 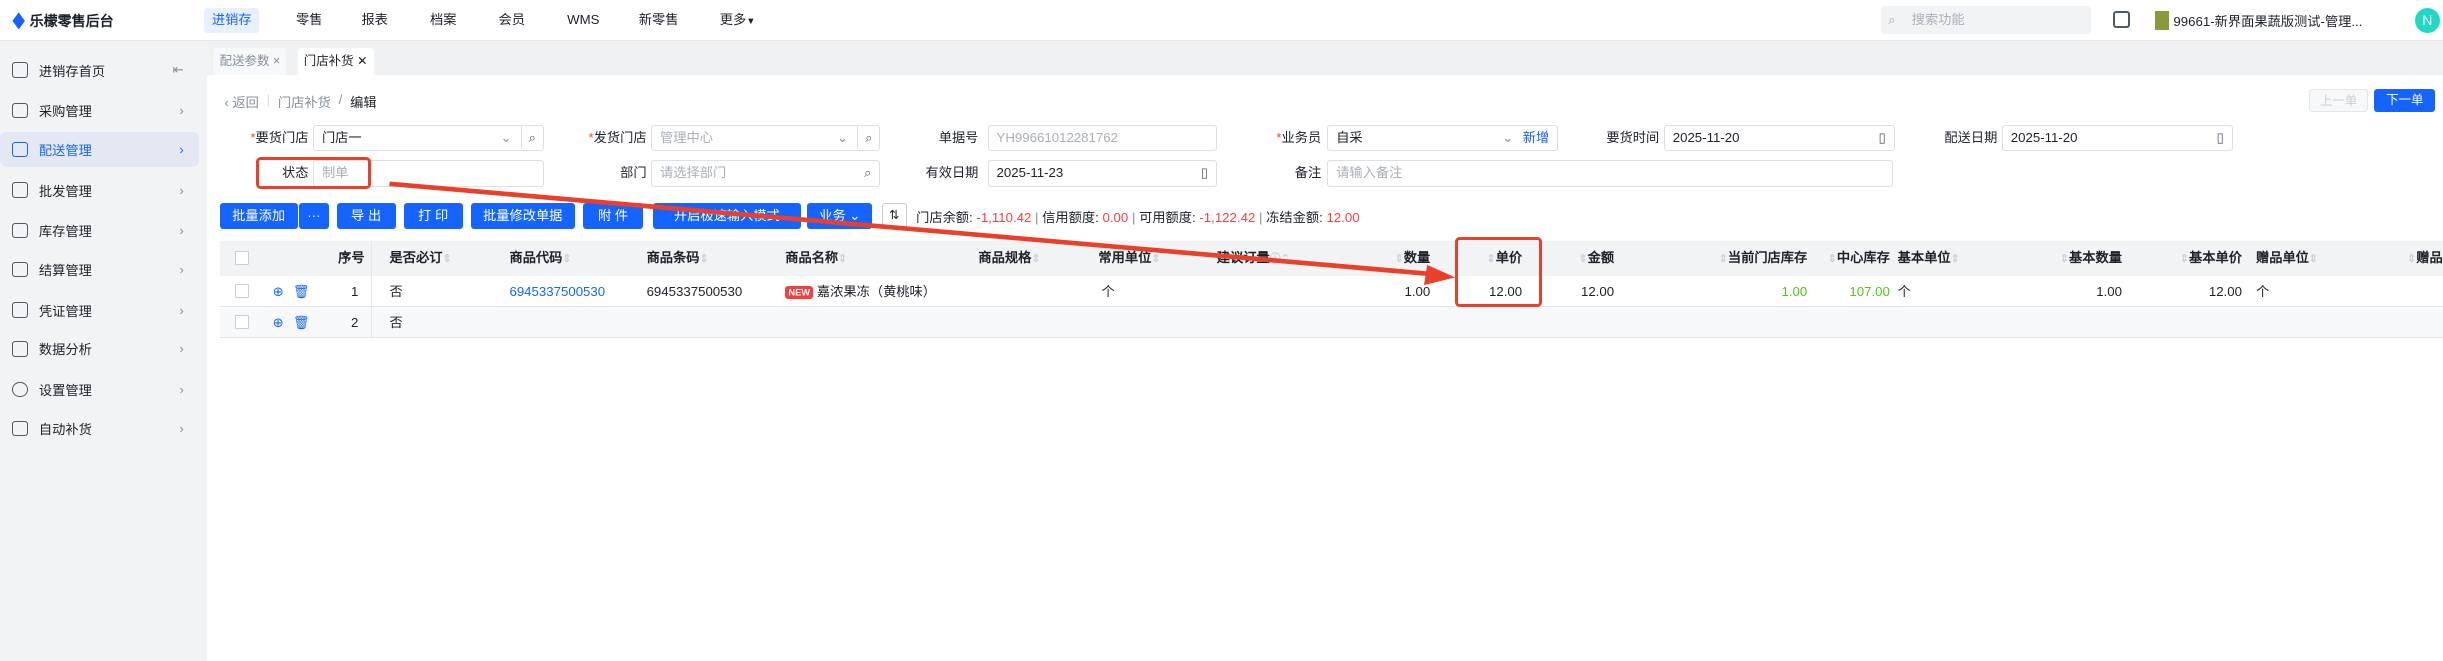 What do you see at coordinates (922, 233) in the screenshot?
I see `annotation-arrow` at bounding box center [922, 233].